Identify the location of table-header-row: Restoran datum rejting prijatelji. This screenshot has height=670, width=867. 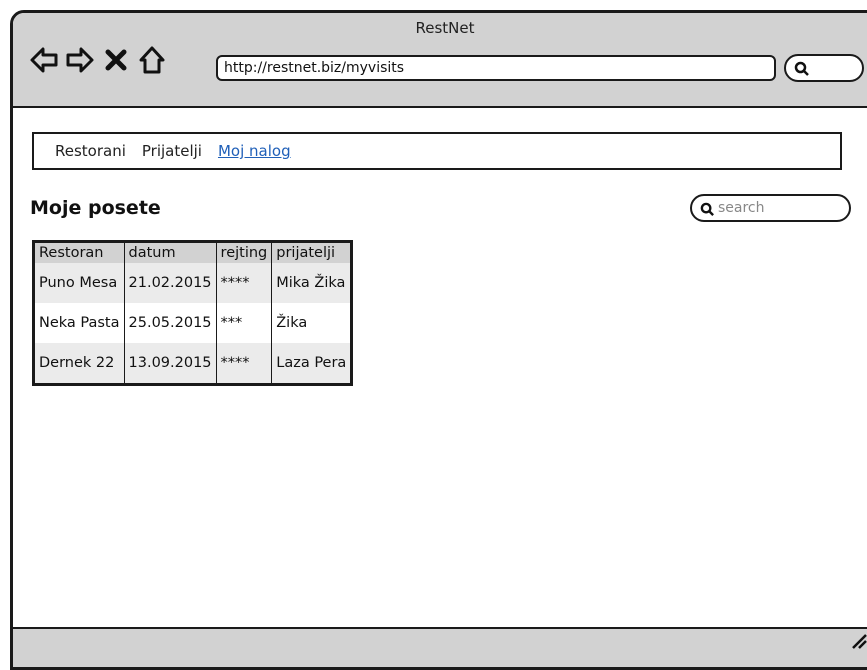
(192, 252).